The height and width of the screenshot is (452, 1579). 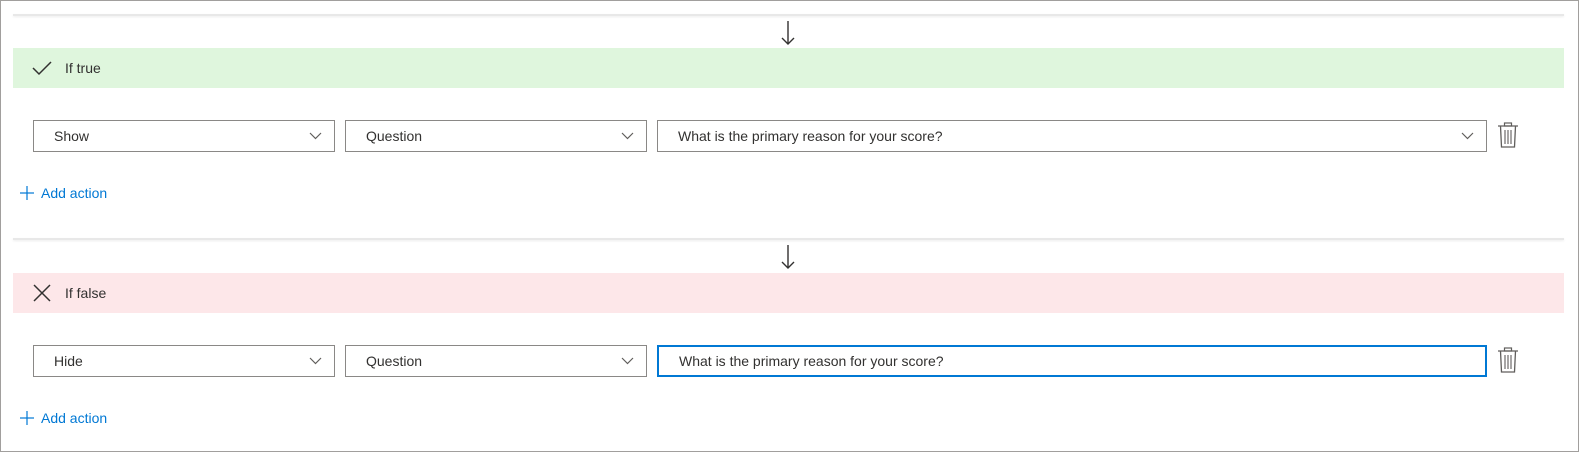 I want to click on if-true-header: If true, so click(x=788, y=68).